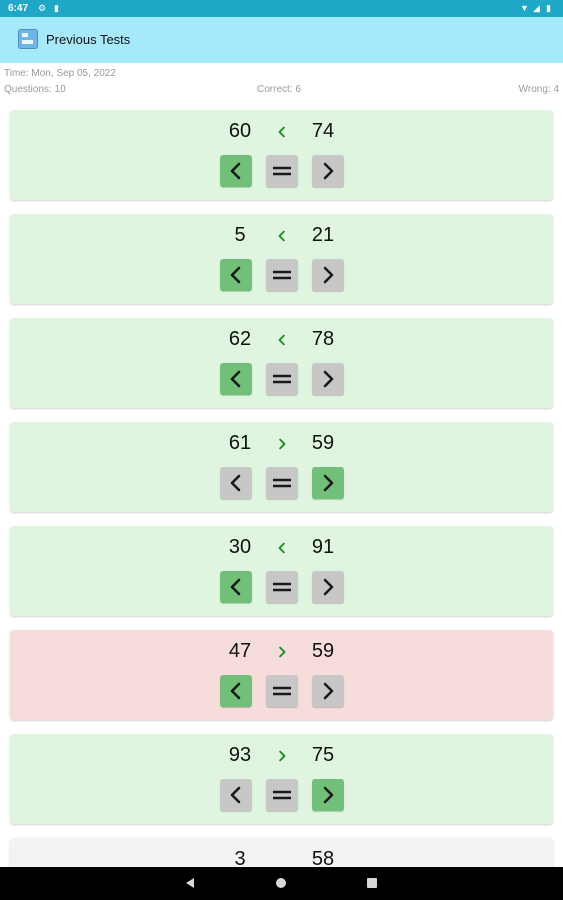  I want to click on test-card: 3 58, so click(281, 852).